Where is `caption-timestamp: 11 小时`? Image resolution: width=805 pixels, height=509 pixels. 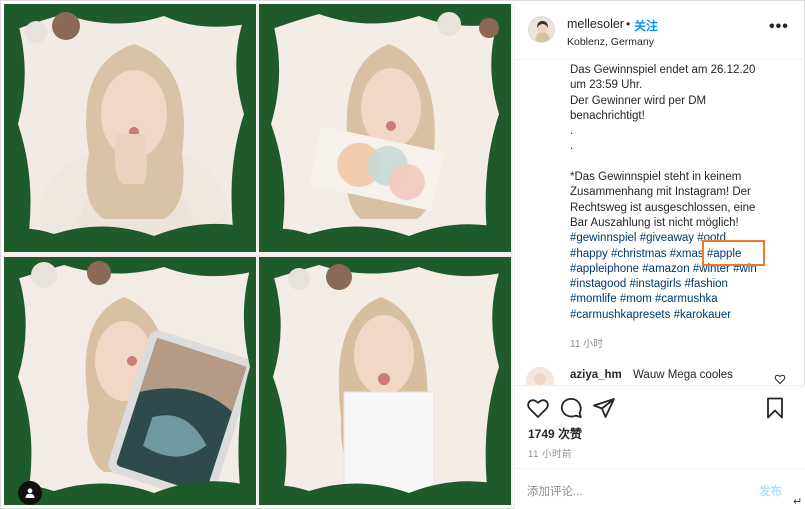
caption-timestamp: 11 小时 is located at coordinates (587, 344).